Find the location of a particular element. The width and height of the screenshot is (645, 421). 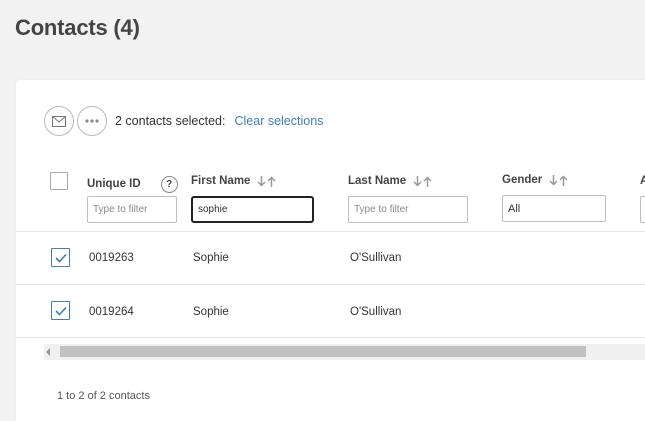

first-name-filter-input is located at coordinates (252, 209).